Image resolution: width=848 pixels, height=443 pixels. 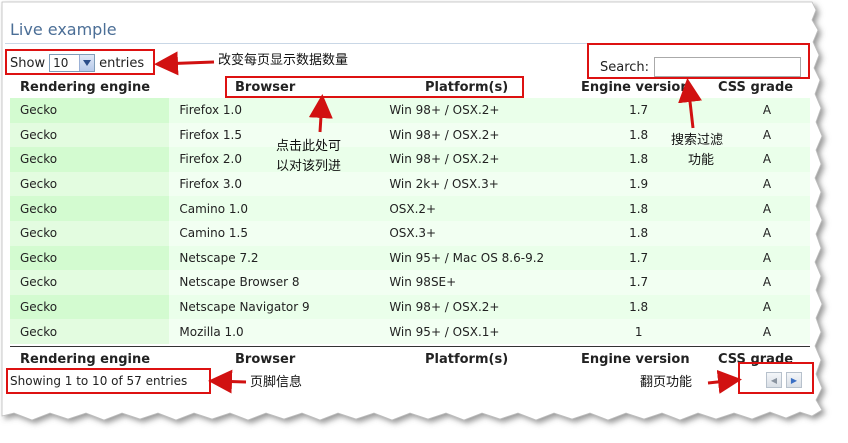 I want to click on search-arrow, so click(x=690, y=103).